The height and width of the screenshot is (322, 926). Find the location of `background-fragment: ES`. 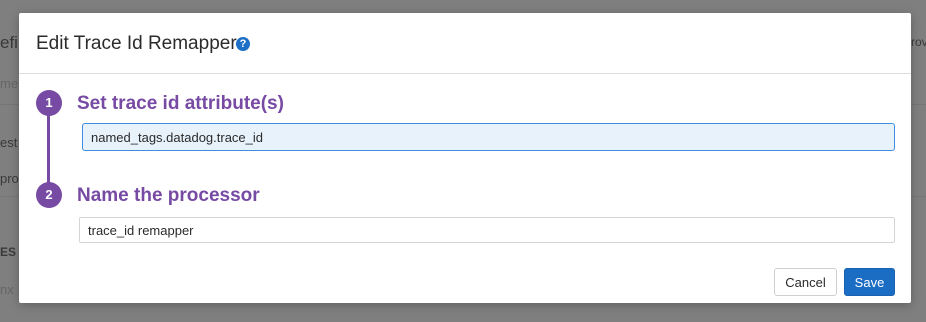

background-fragment: ES is located at coordinates (8, 252).